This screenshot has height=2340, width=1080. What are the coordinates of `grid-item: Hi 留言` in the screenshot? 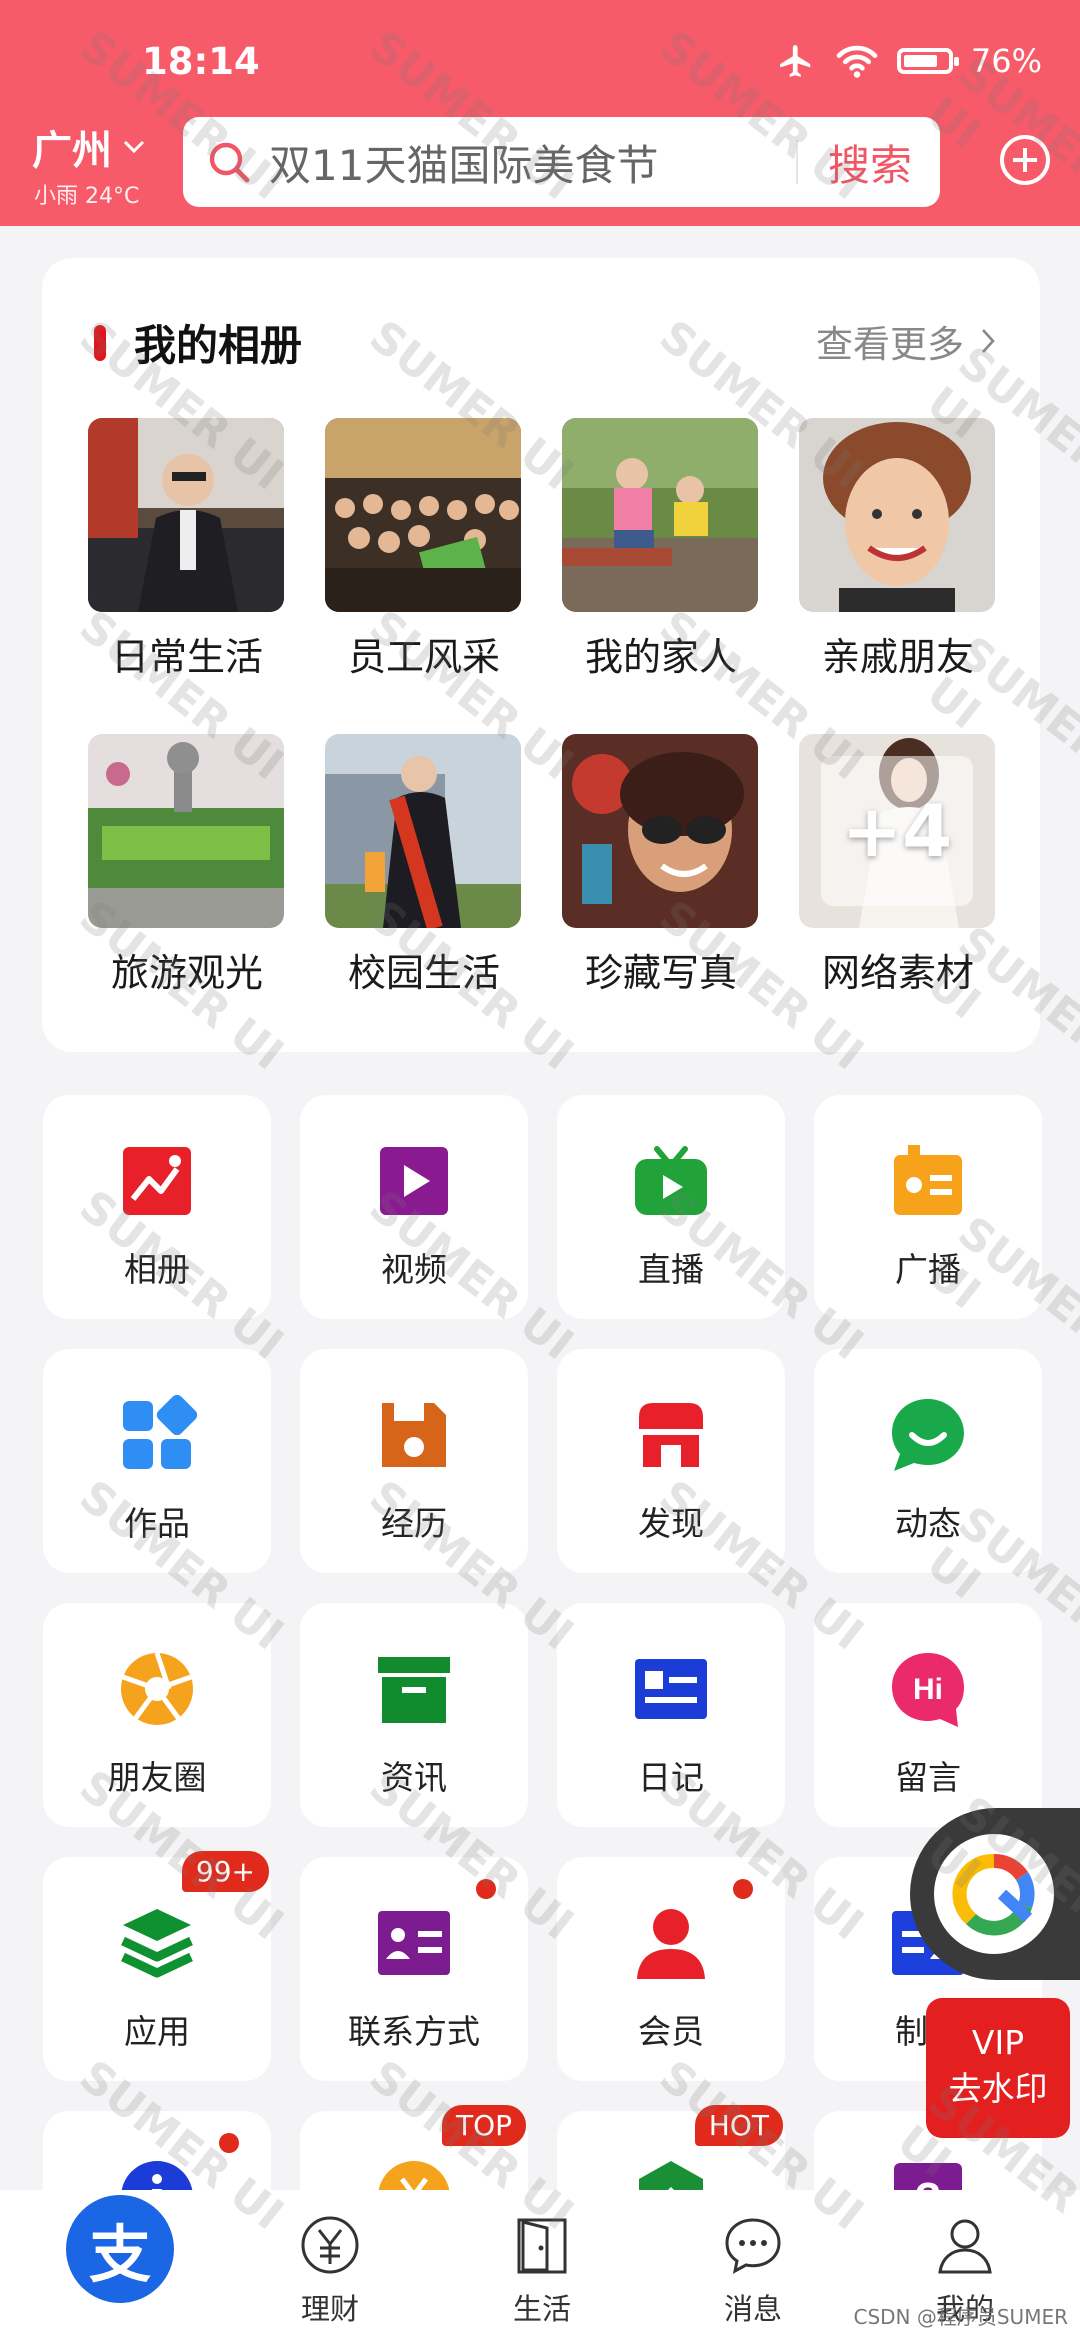 It's located at (928, 1715).